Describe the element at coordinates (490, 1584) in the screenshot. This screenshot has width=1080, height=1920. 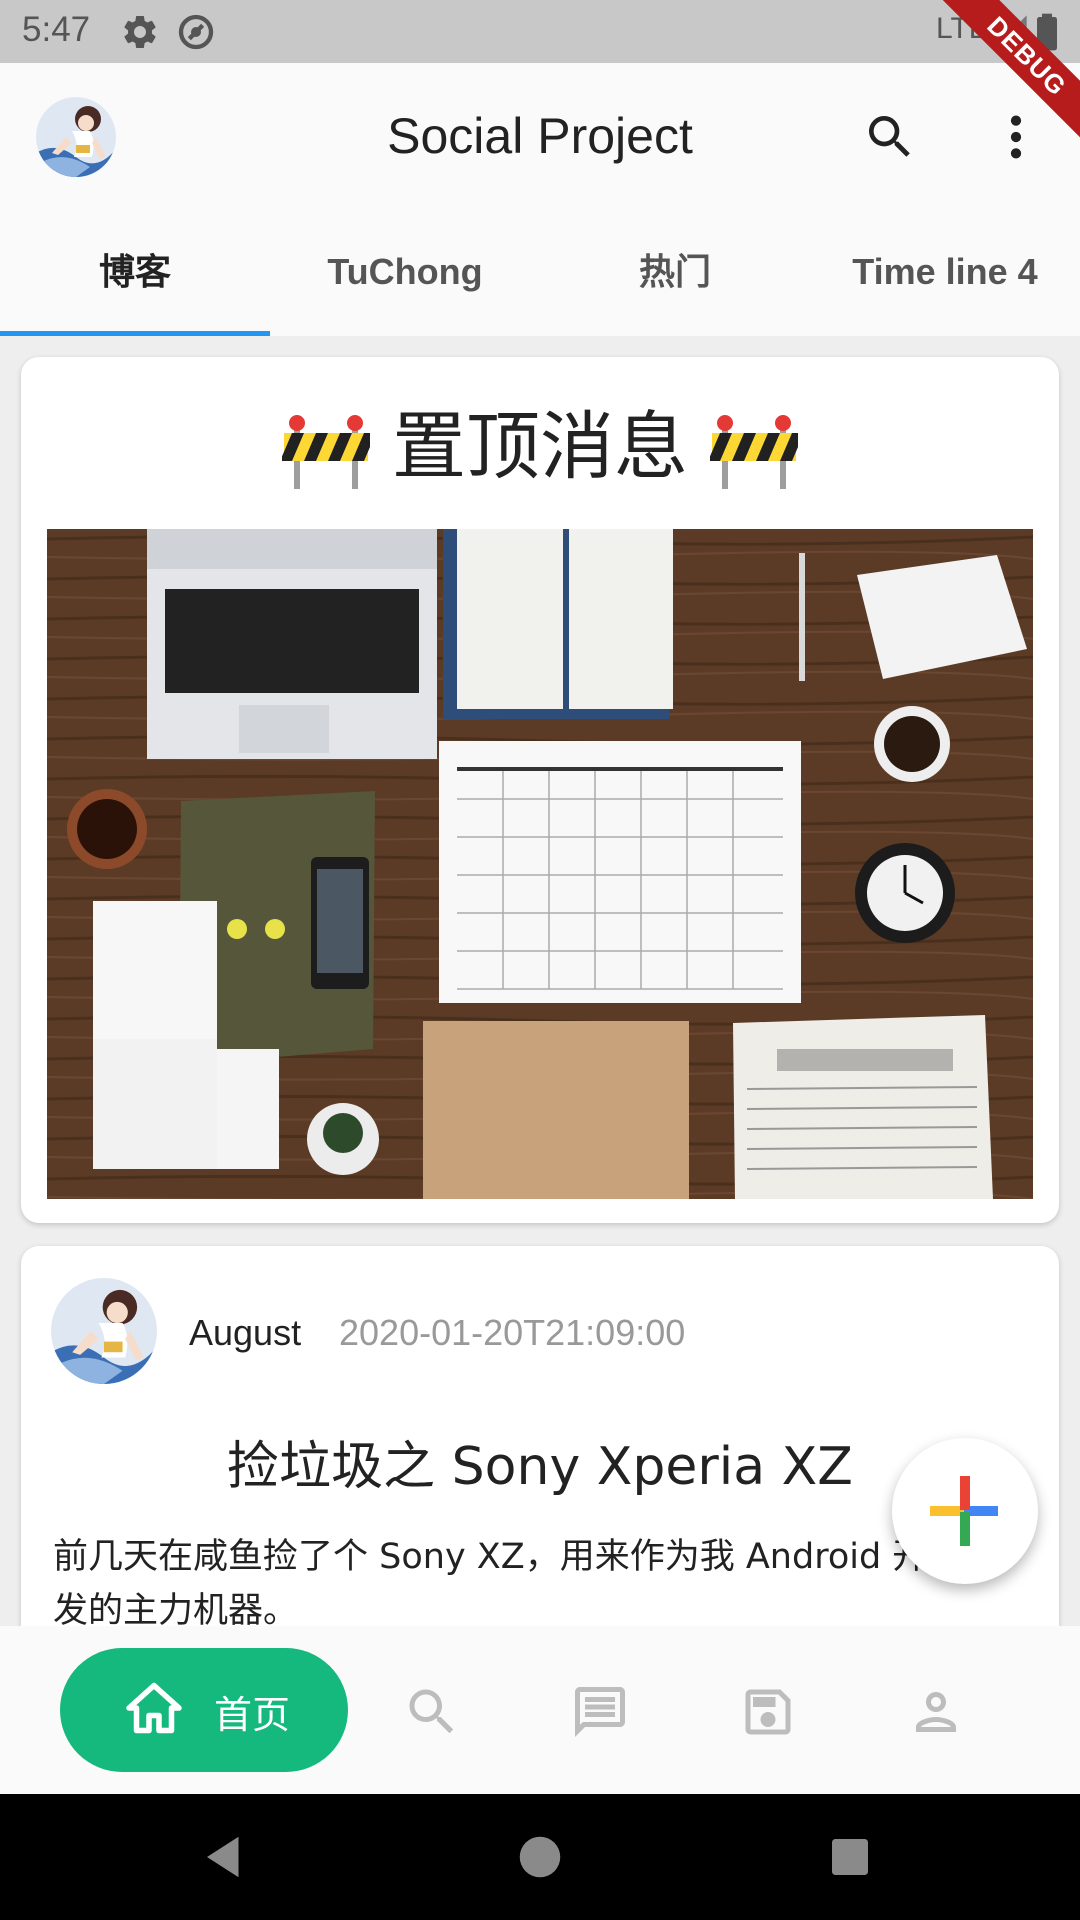
I see `post-body: 前几天在咸鱼捡了个 Sony XZ，用来作为我 Android 开发的主力机器。` at that location.